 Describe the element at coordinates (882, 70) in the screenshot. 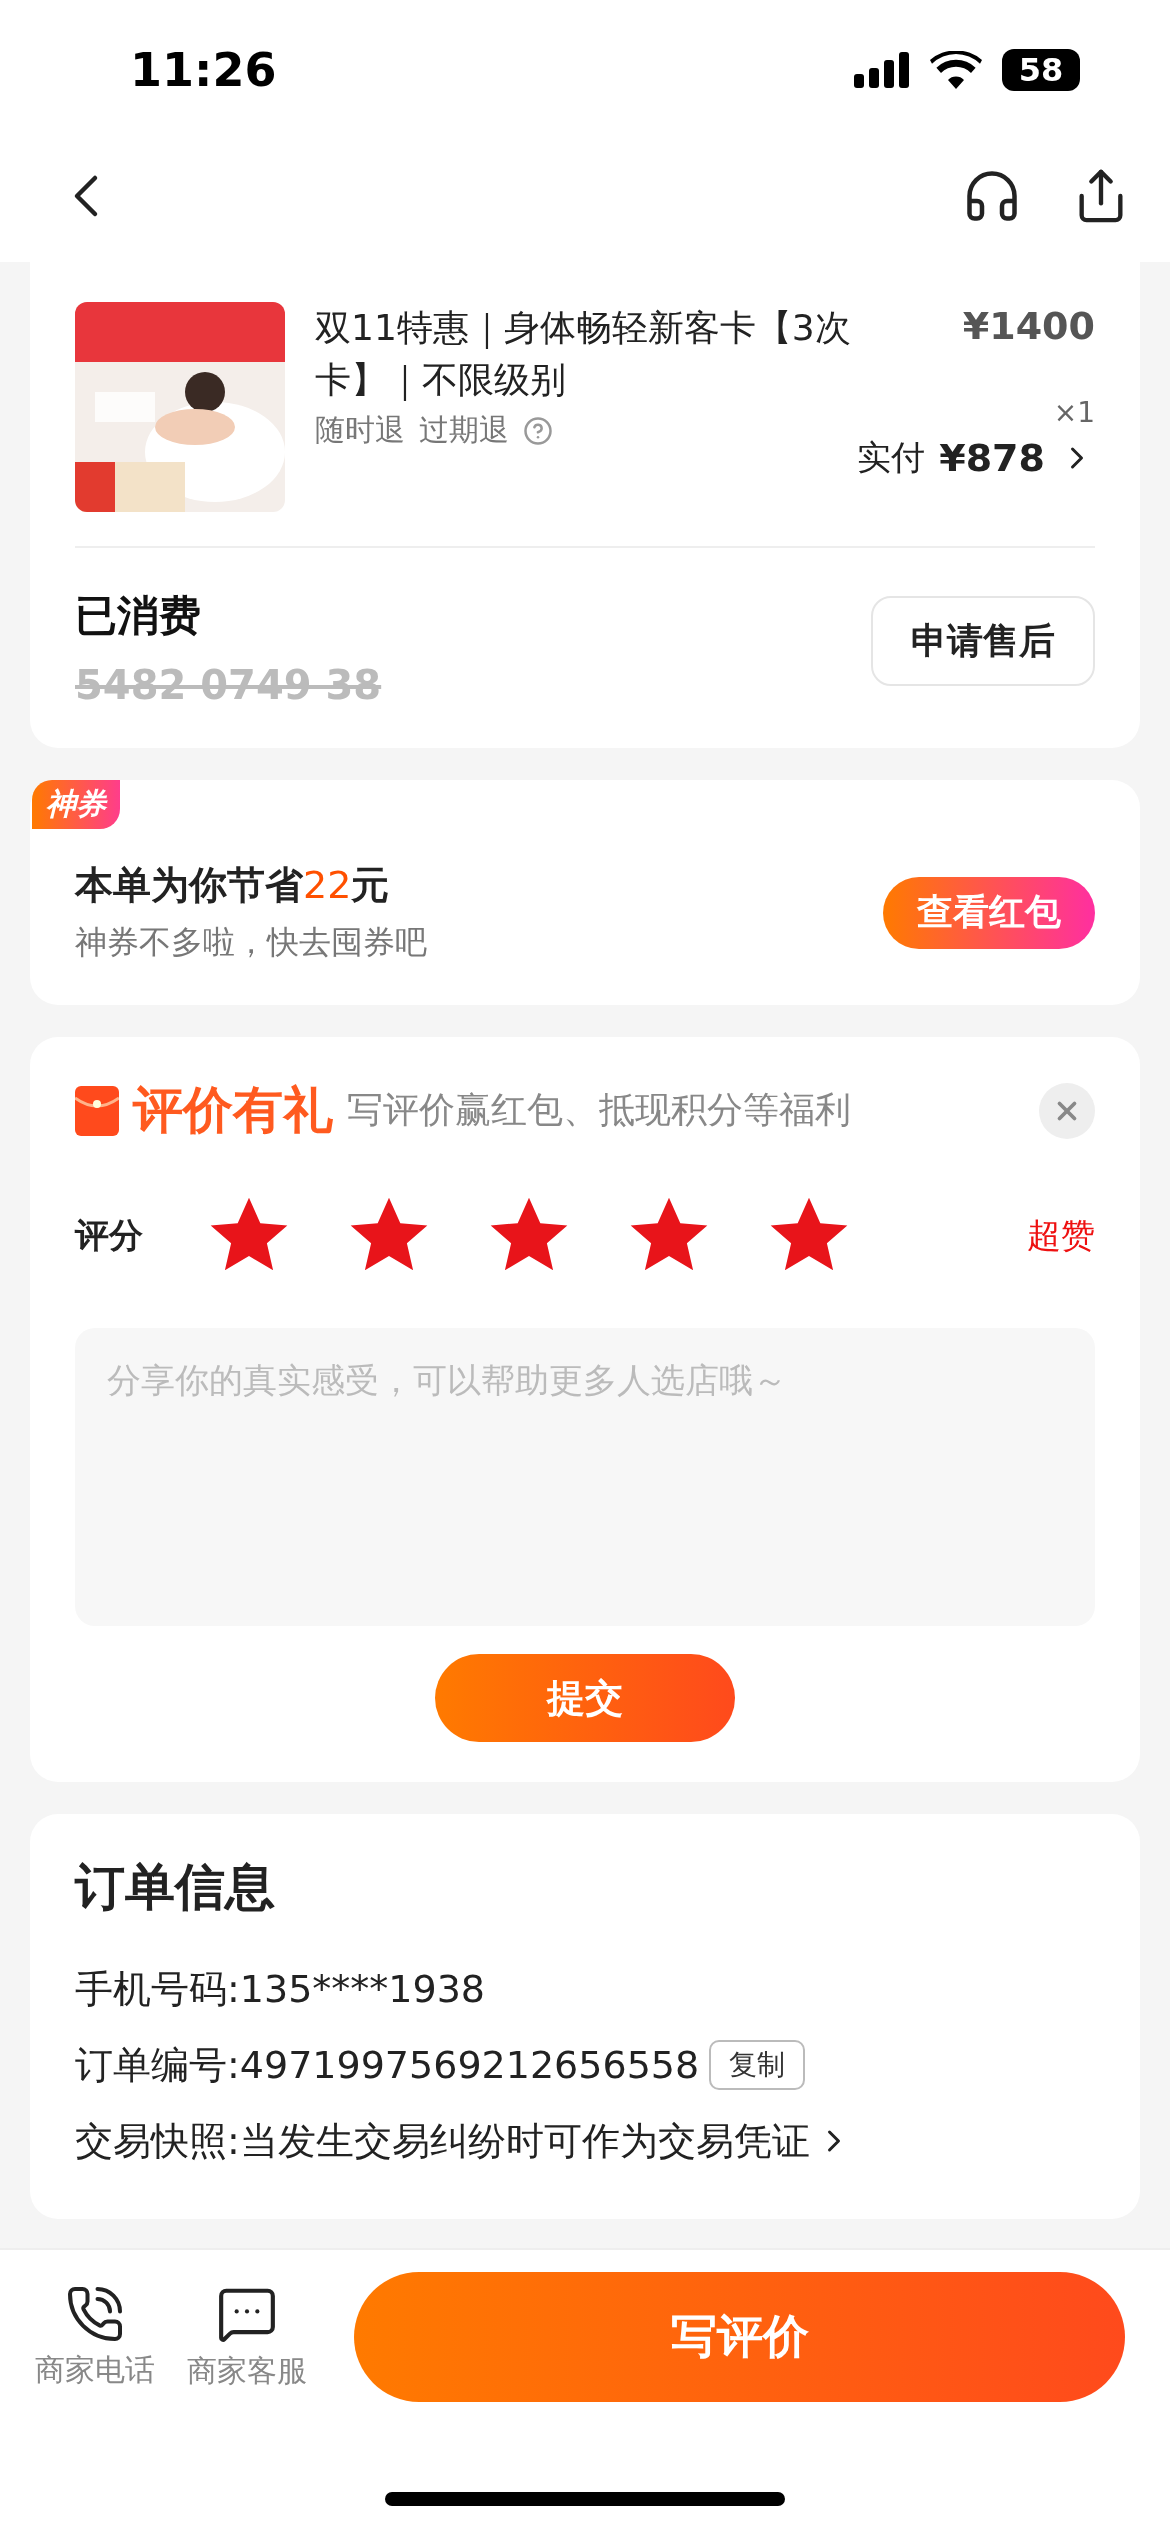

I see `signal-icon` at that location.